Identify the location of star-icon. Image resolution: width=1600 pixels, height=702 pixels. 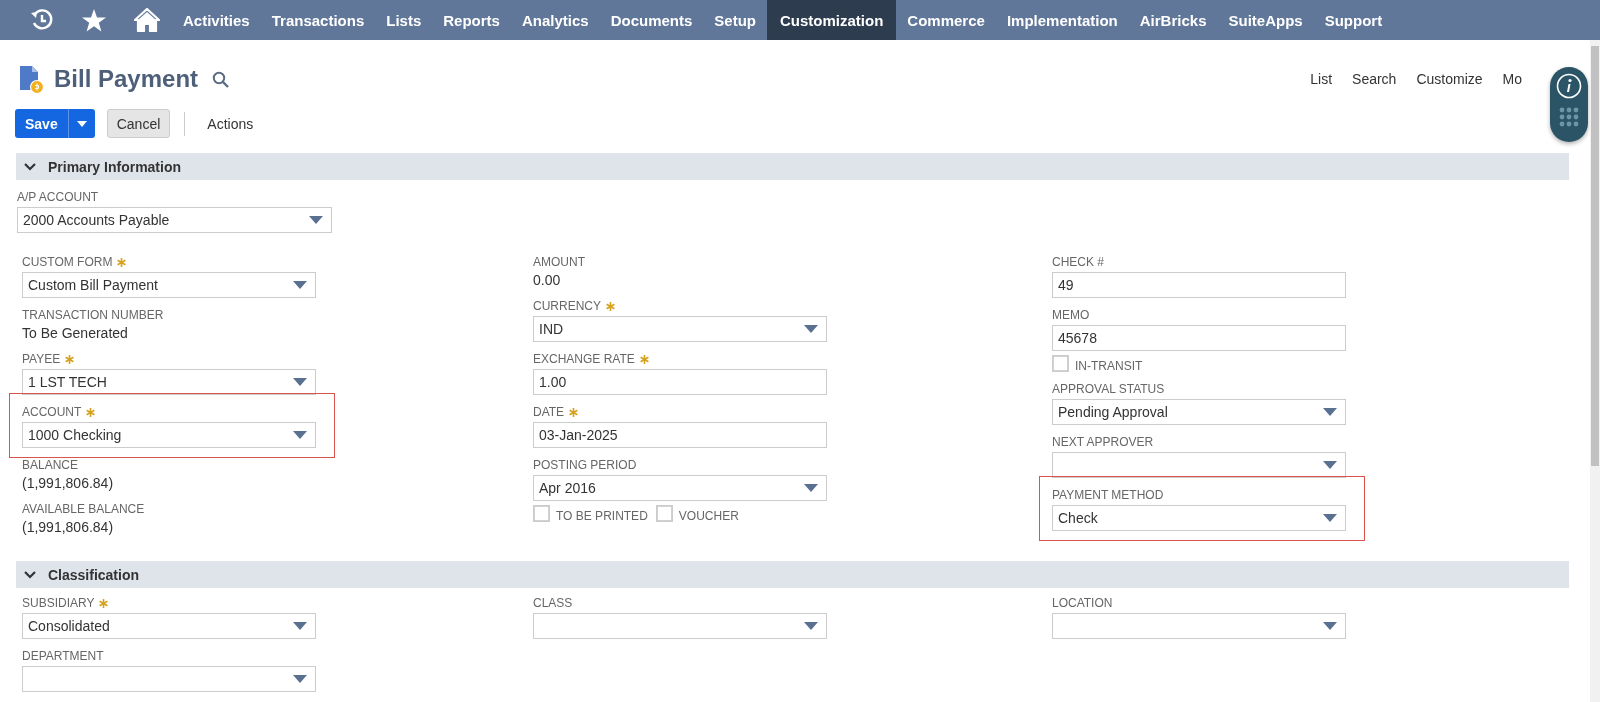
(94, 20).